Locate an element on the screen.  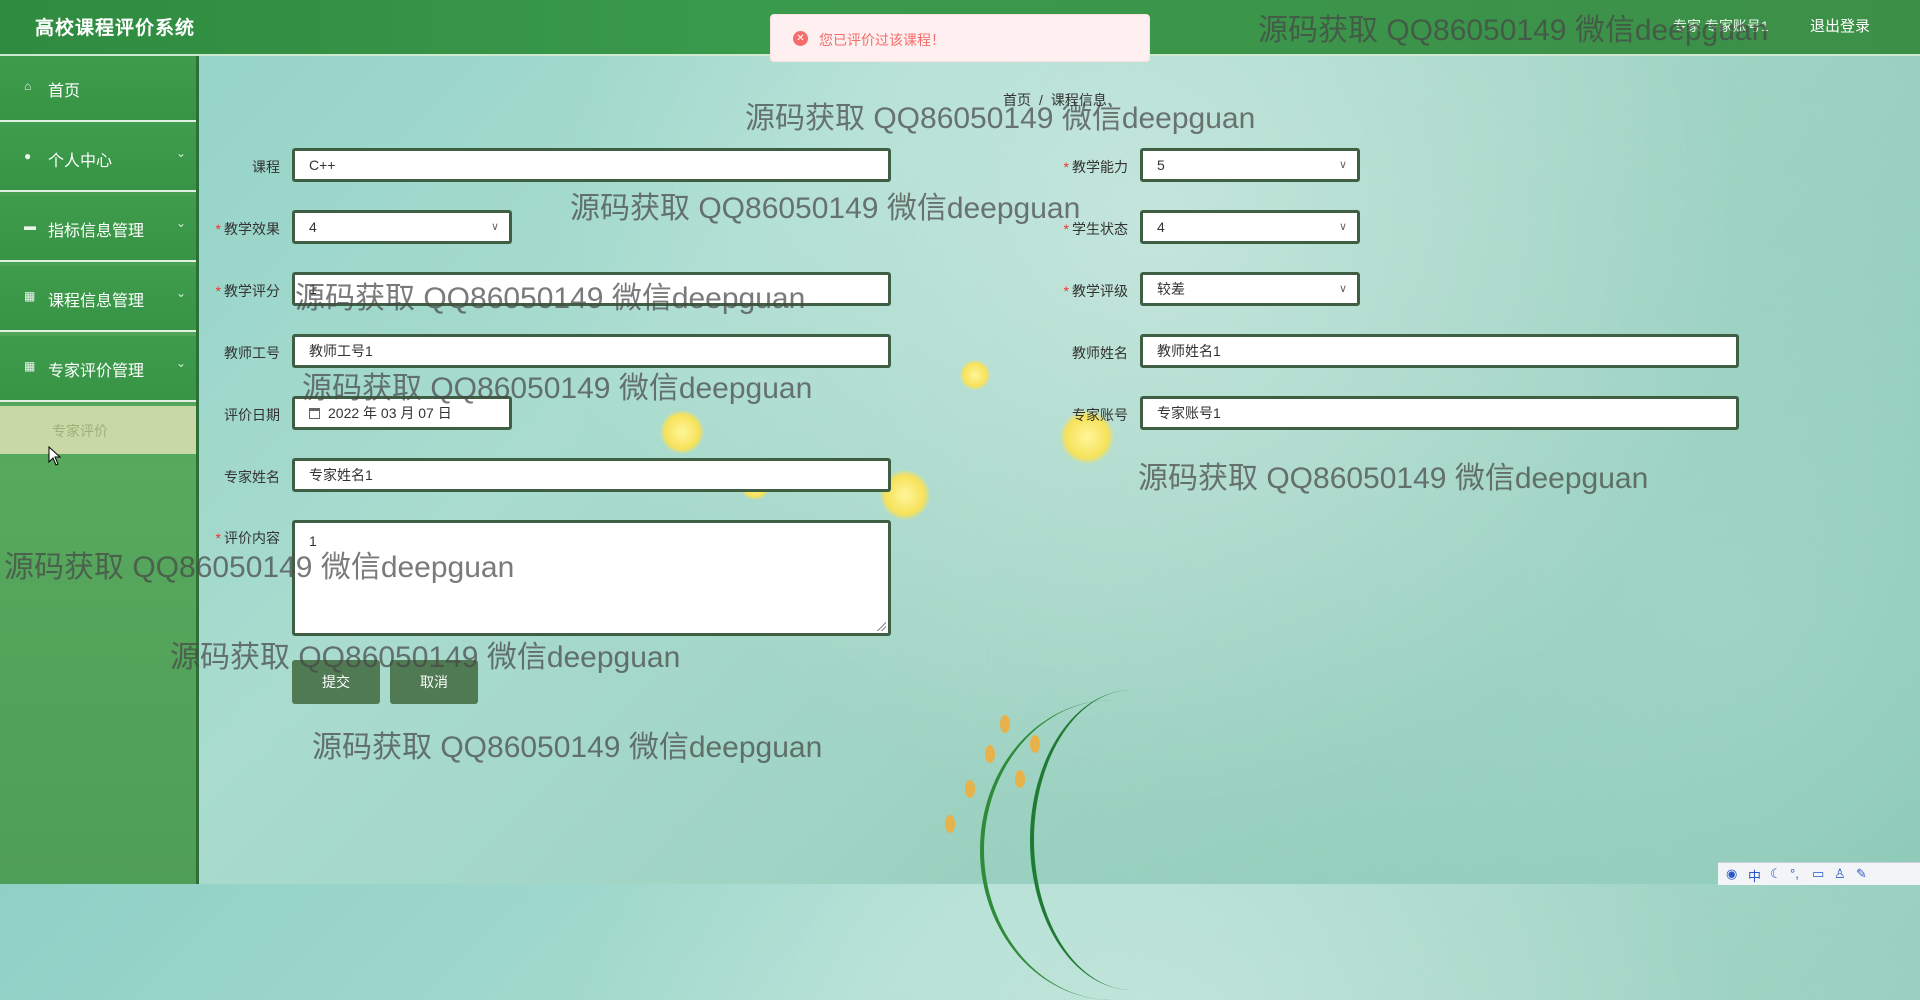
eval-date-label: 评价日期 is located at coordinates (252, 415).